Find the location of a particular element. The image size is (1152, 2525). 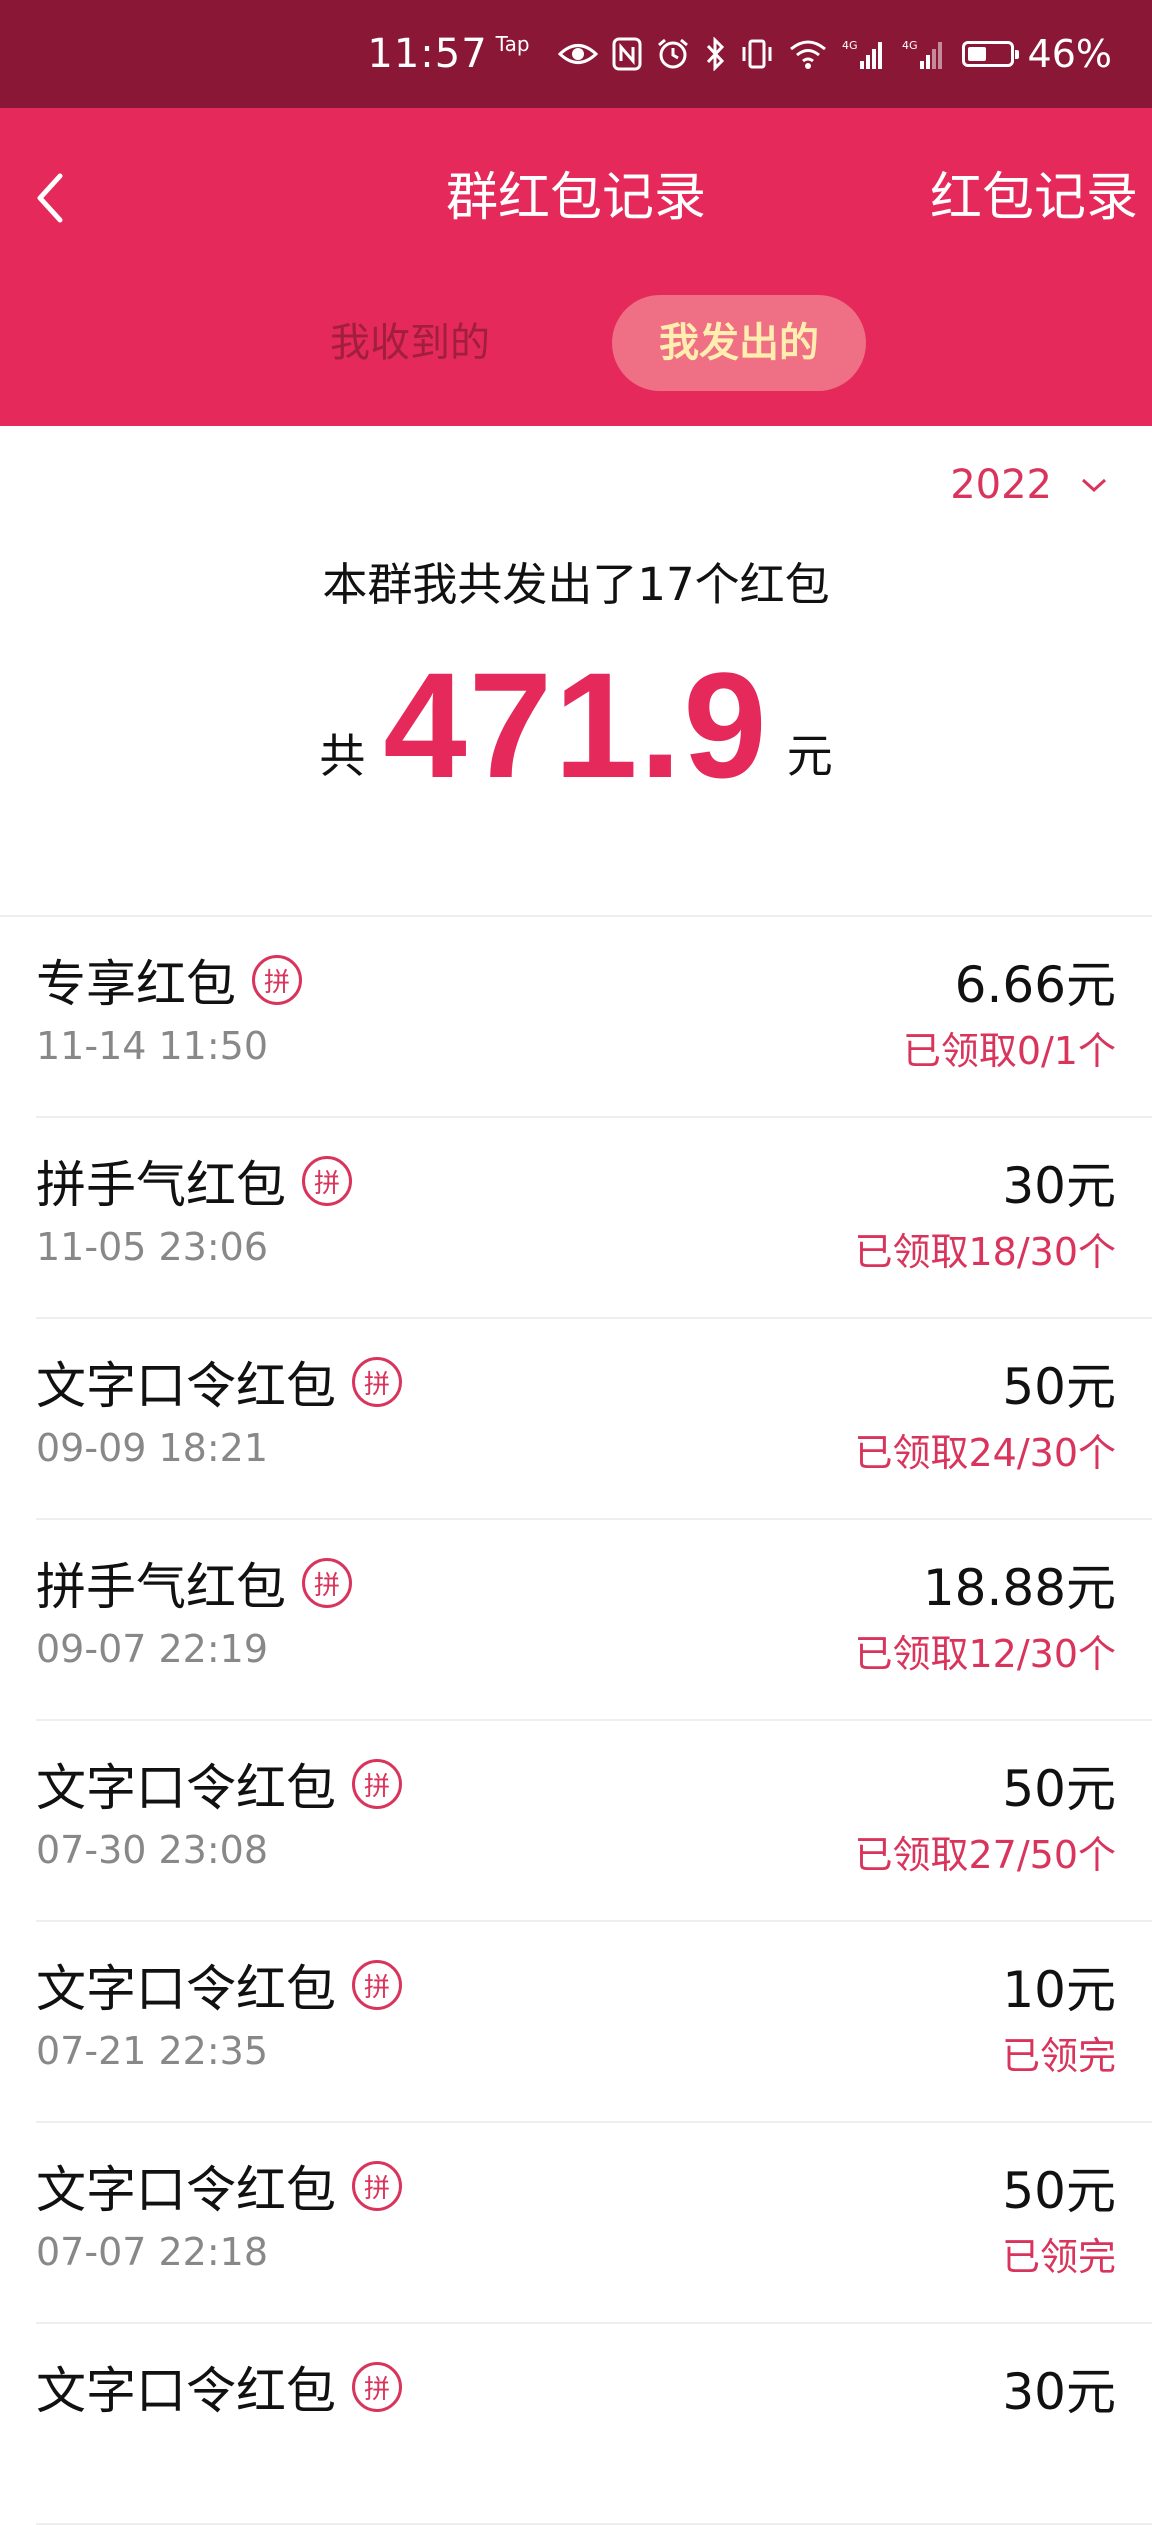

record-time: 07-21 22:35 is located at coordinates (152, 2051).